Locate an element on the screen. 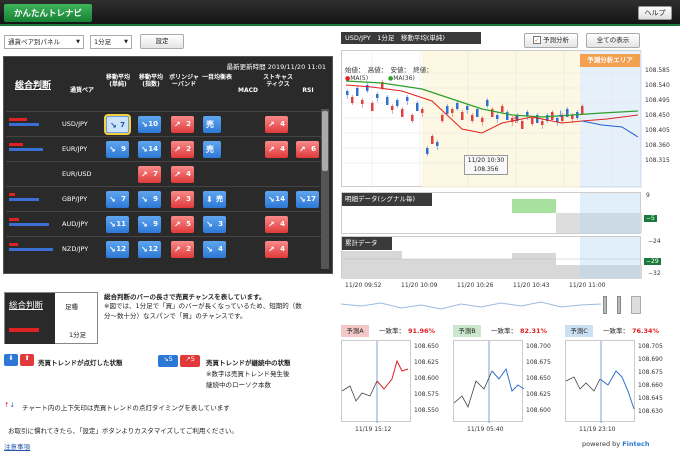 This screenshot has width=680, height=451. signal-badge: ↘ 11 is located at coordinates (117, 224).